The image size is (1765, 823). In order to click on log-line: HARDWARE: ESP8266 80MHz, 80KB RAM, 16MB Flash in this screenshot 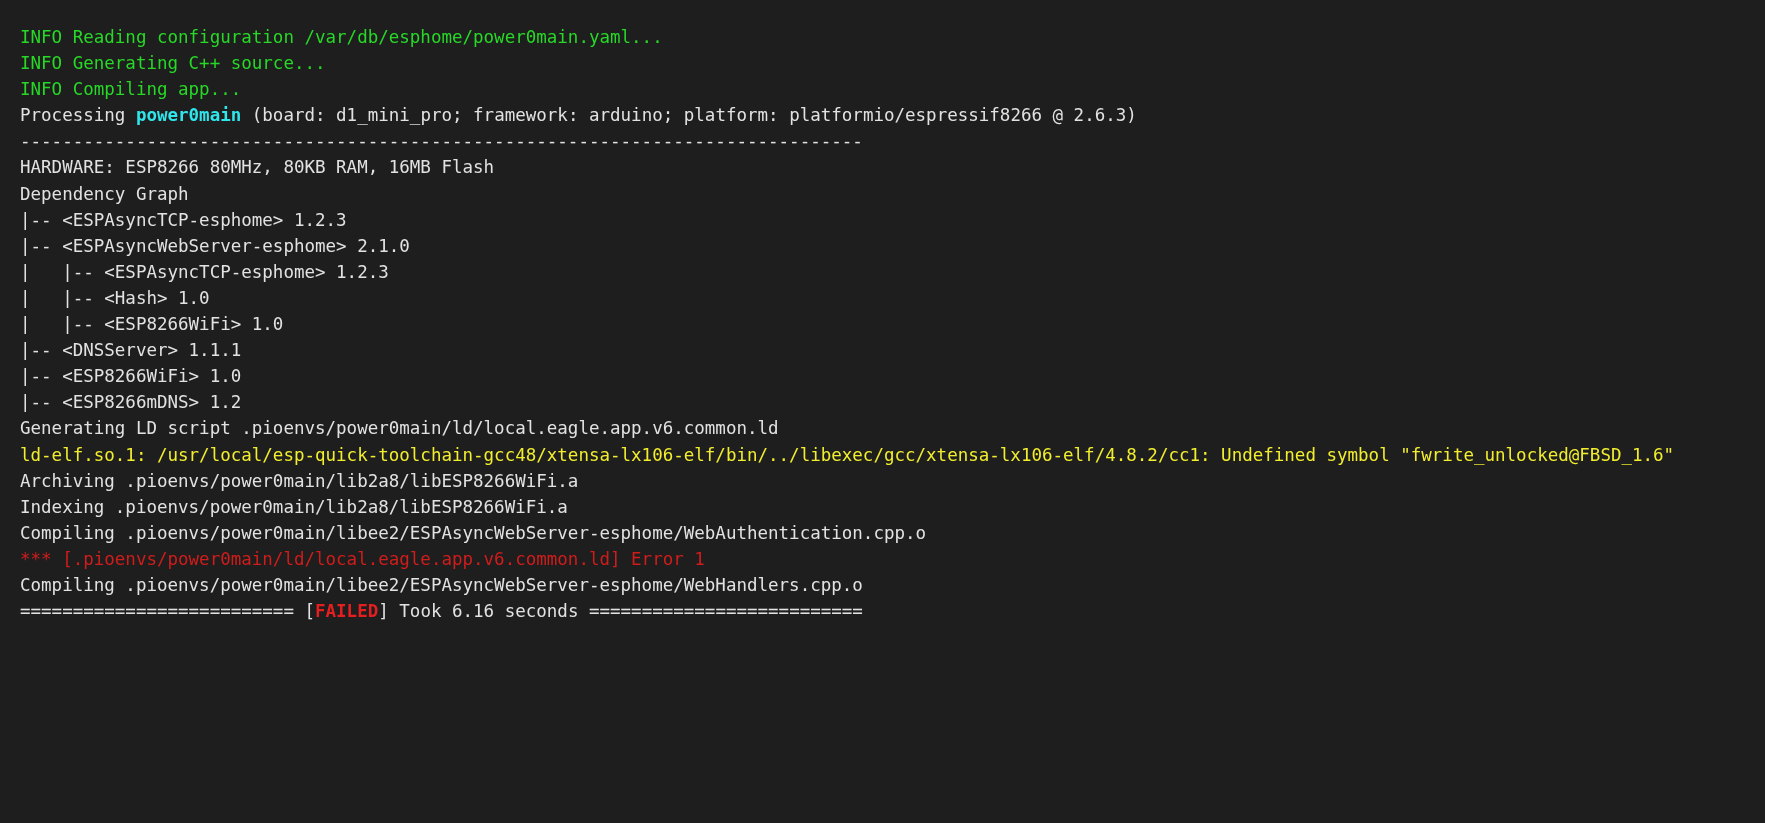, I will do `click(257, 168)`.